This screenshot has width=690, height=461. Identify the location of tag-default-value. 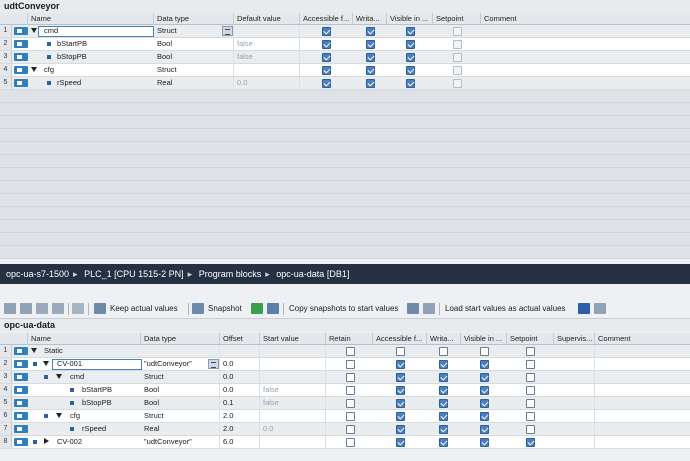
(267, 70).